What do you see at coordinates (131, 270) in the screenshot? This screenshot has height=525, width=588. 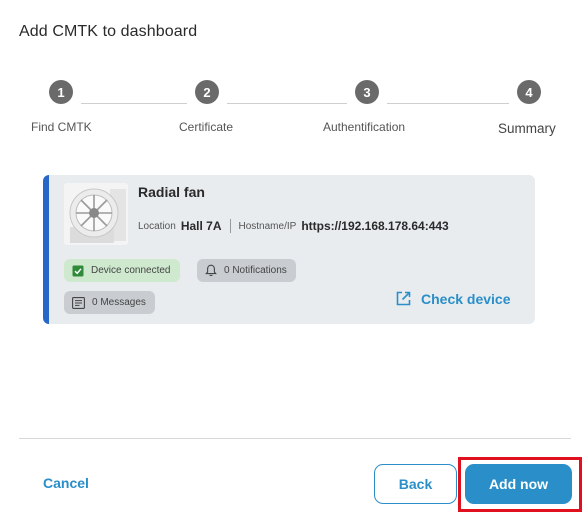 I see `device-connected-text: Device connected` at bounding box center [131, 270].